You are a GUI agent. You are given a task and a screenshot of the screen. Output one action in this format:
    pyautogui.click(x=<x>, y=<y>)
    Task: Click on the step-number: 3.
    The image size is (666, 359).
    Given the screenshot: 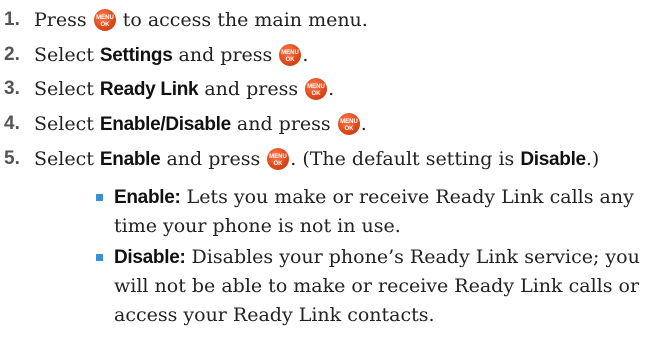 What is the action you would take?
    pyautogui.click(x=12, y=88)
    